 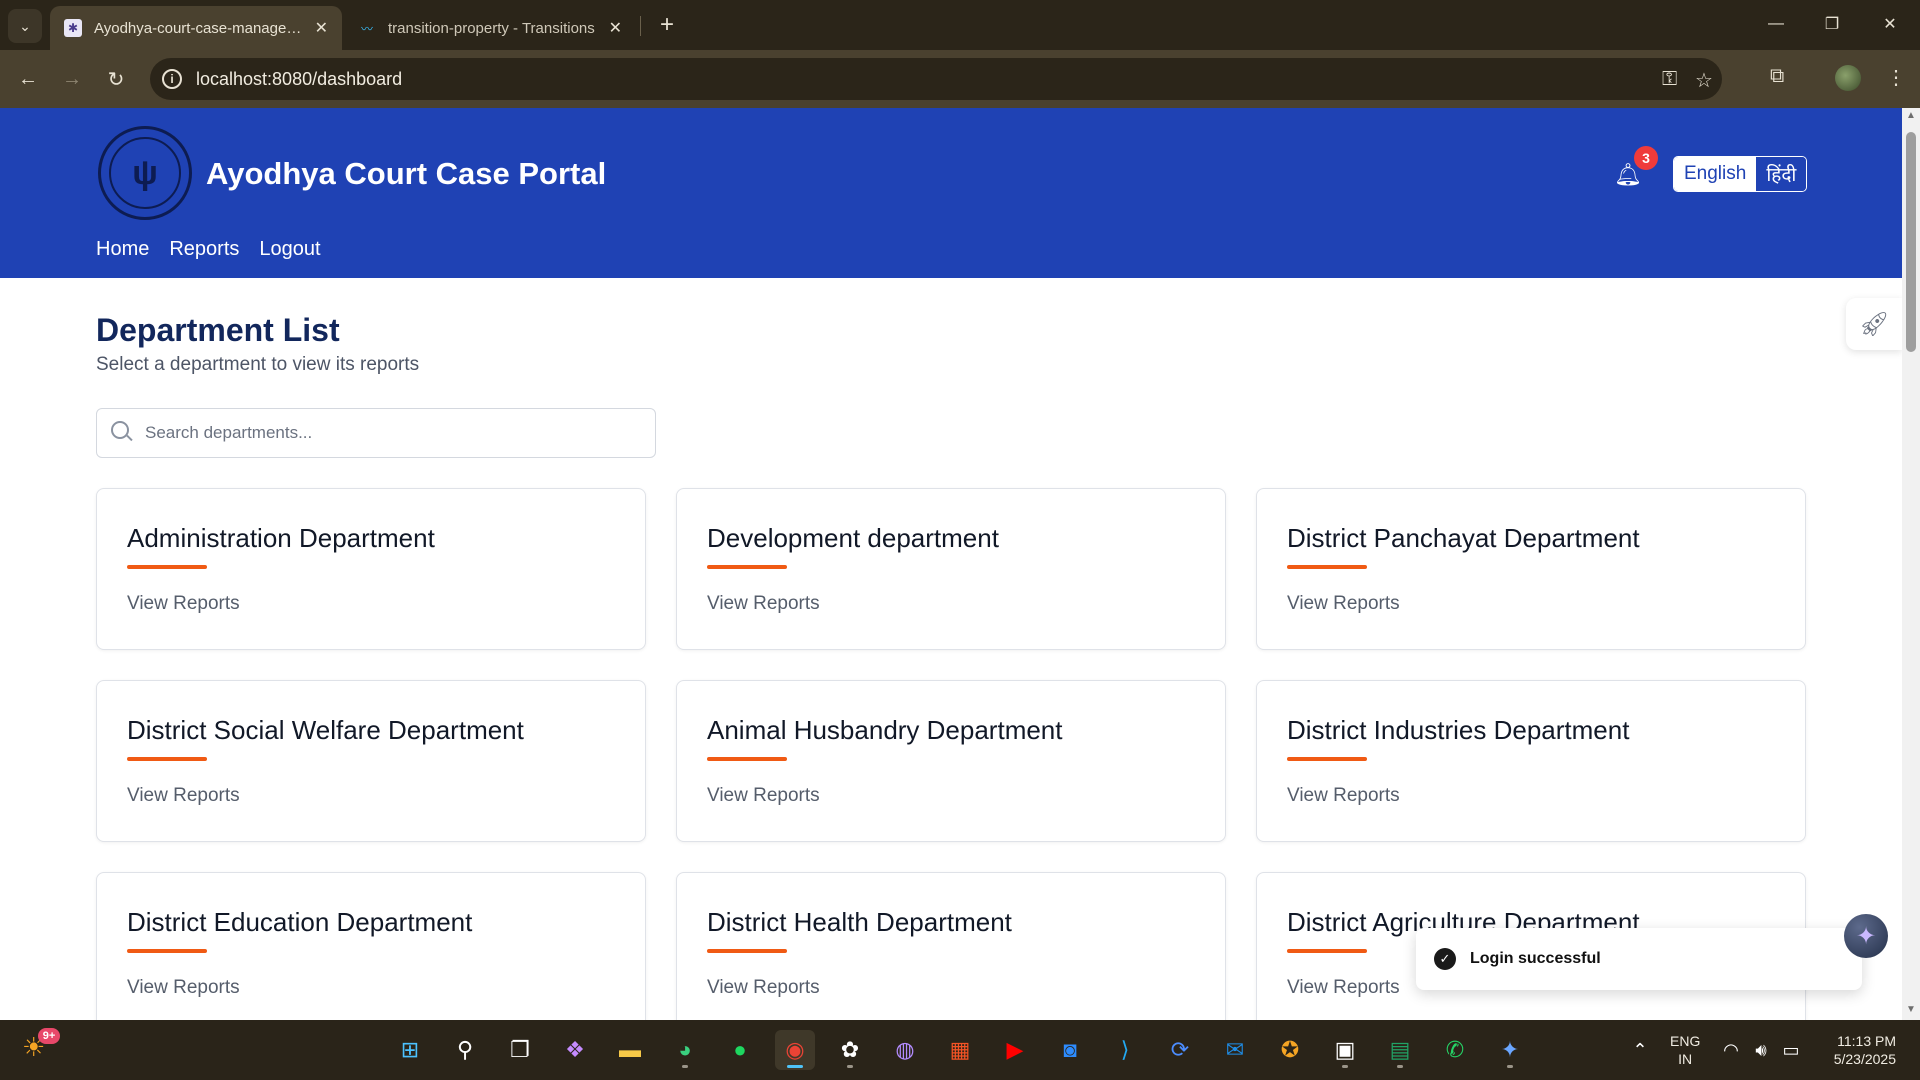 I want to click on profile-avatar, so click(x=1848, y=78).